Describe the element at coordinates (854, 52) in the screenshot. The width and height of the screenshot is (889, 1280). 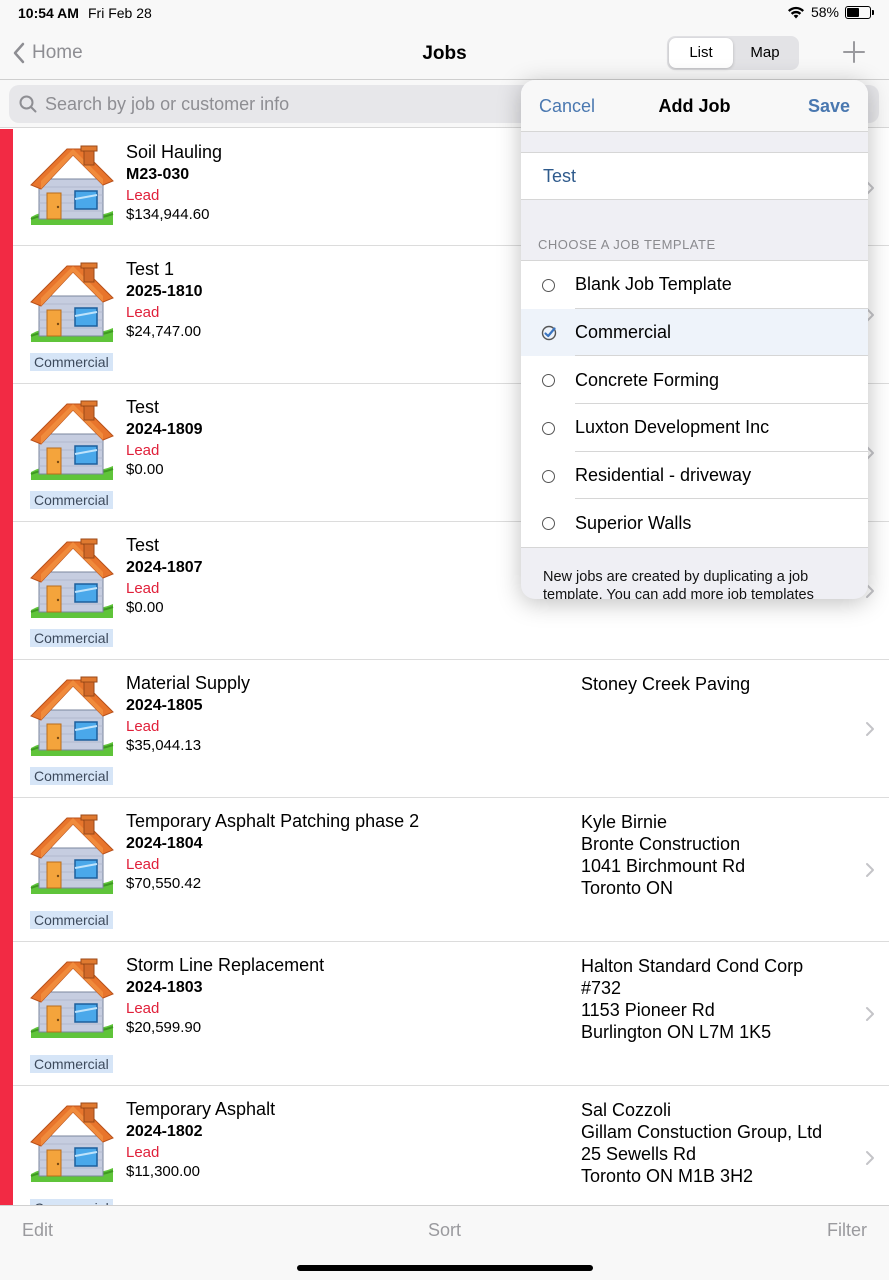
I see `plus-icon` at that location.